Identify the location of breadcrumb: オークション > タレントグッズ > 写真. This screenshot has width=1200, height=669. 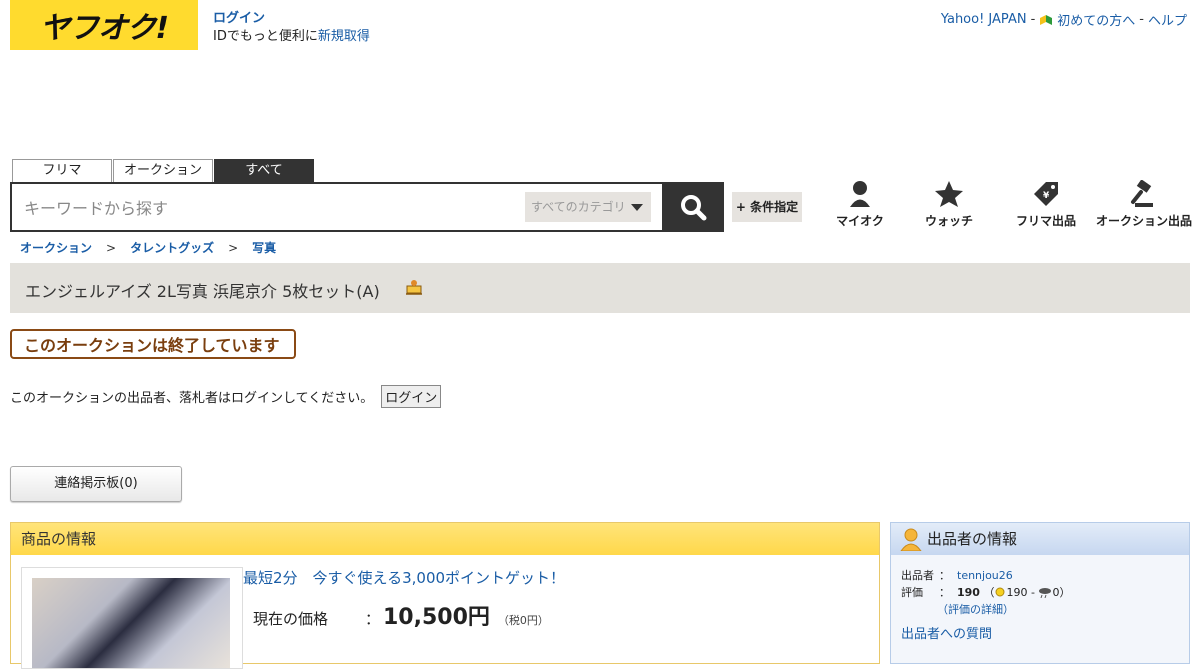
(148, 247).